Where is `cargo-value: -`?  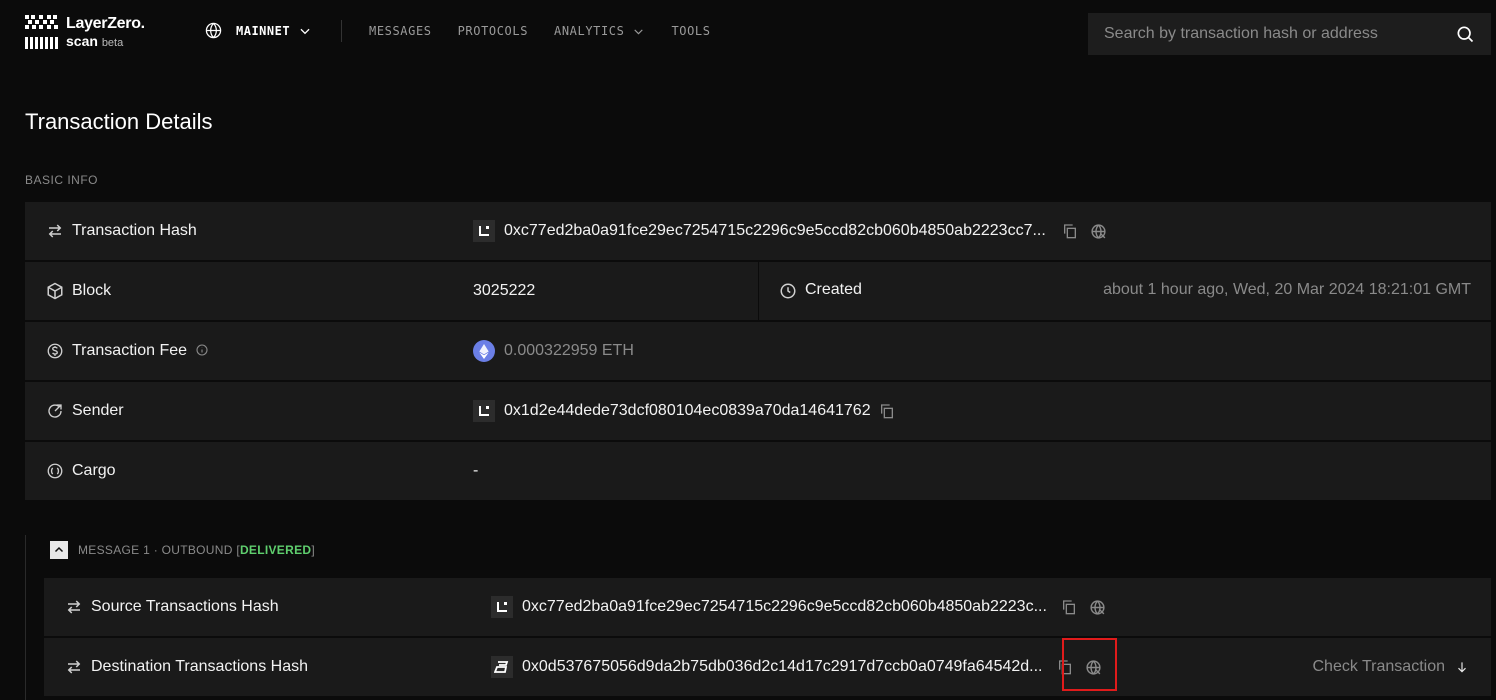 cargo-value: - is located at coordinates (476, 470).